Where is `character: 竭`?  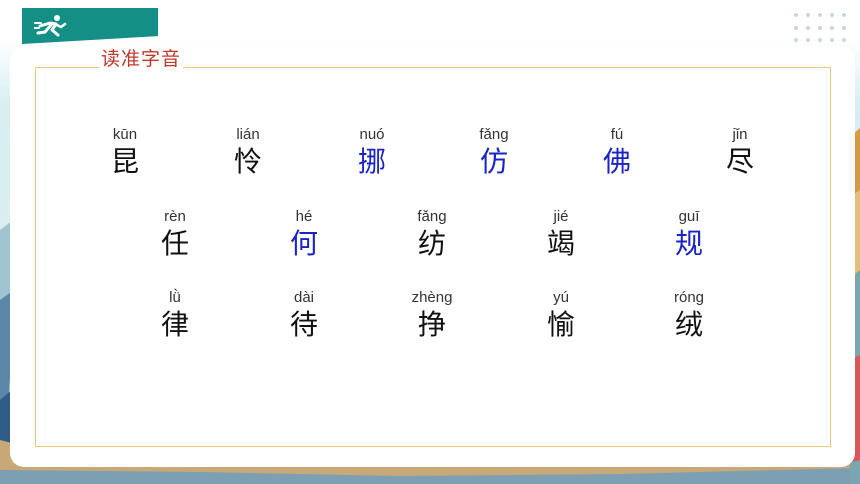 character: 竭 is located at coordinates (560, 243).